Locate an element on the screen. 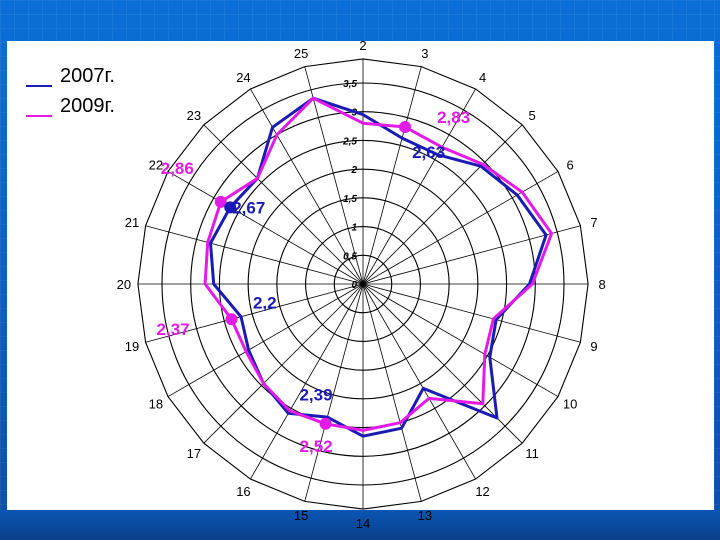  category-label: 3 is located at coordinates (424, 53).